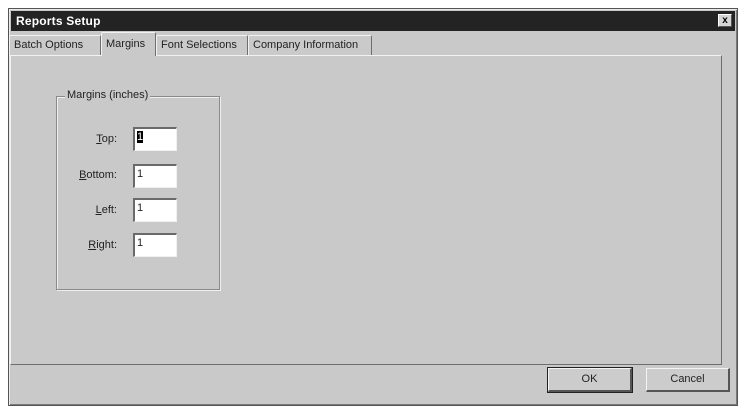 The width and height of the screenshot is (739, 408). I want to click on bottom-label: Bottom:, so click(98, 175).